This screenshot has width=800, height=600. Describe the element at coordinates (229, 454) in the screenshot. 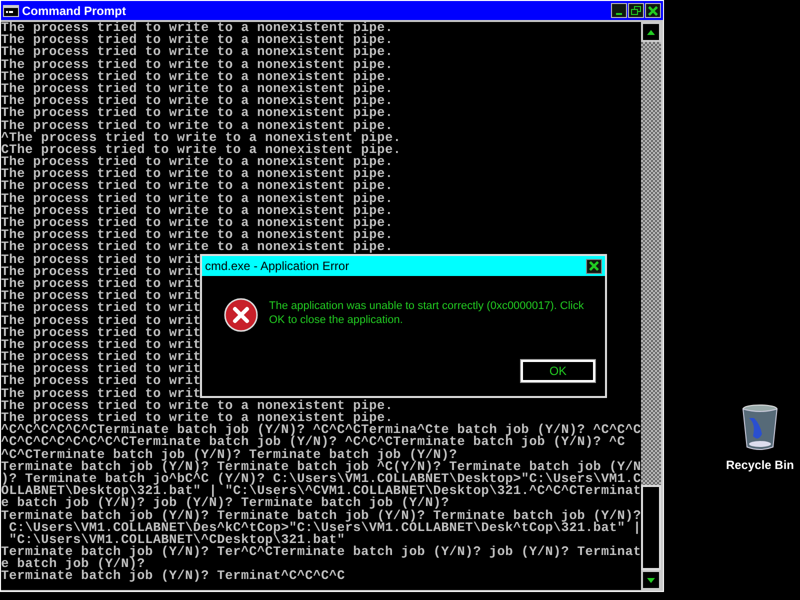

I see `console-line: ^C^CTerminate batch job (Y/N)? Terminate batch job (Y/N)?` at that location.